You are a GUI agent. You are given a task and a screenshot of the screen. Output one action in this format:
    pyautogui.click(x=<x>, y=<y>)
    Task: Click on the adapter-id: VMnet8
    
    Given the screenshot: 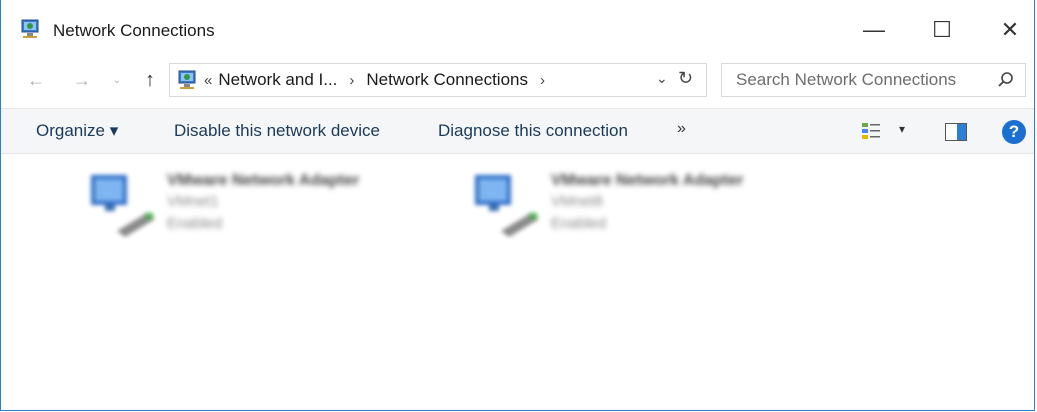 What is the action you would take?
    pyautogui.click(x=577, y=201)
    